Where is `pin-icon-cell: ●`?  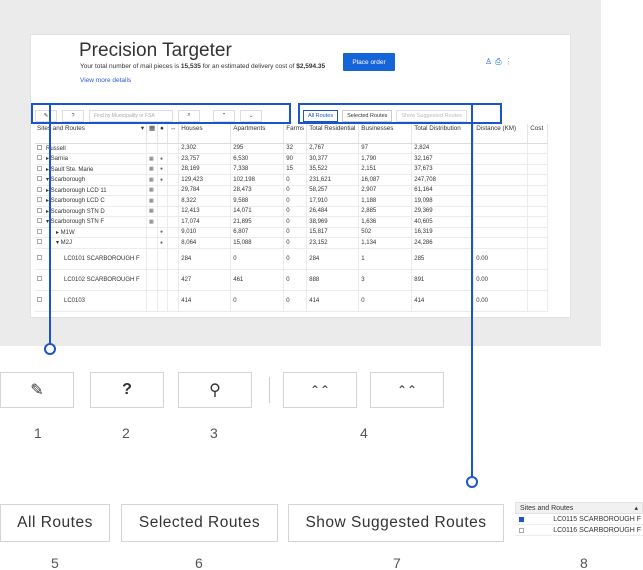 pin-icon-cell: ● is located at coordinates (162, 159).